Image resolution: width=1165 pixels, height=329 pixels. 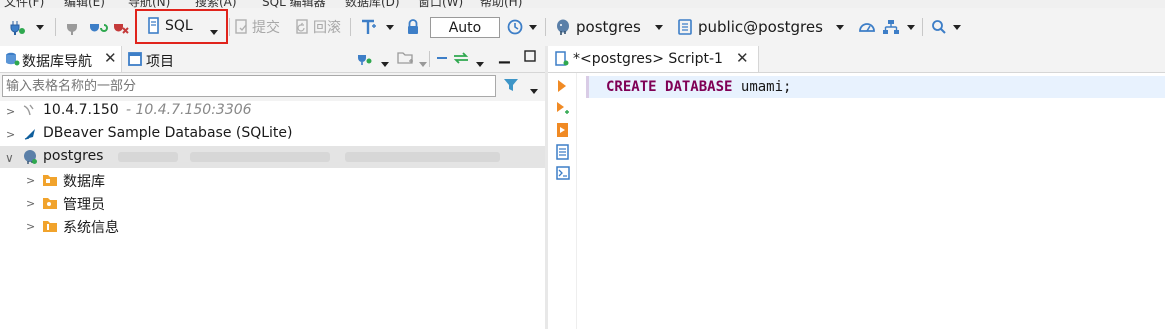 I want to click on tree-item-sqlite-sample: > DBeaver Sample Database (SQLite), so click(x=272, y=134).